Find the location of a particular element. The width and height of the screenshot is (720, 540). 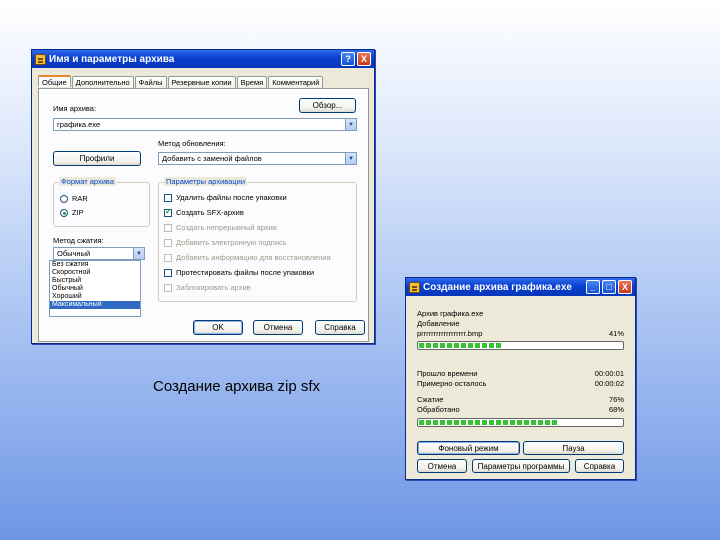

create-sfx-checkbox is located at coordinates (168, 212).